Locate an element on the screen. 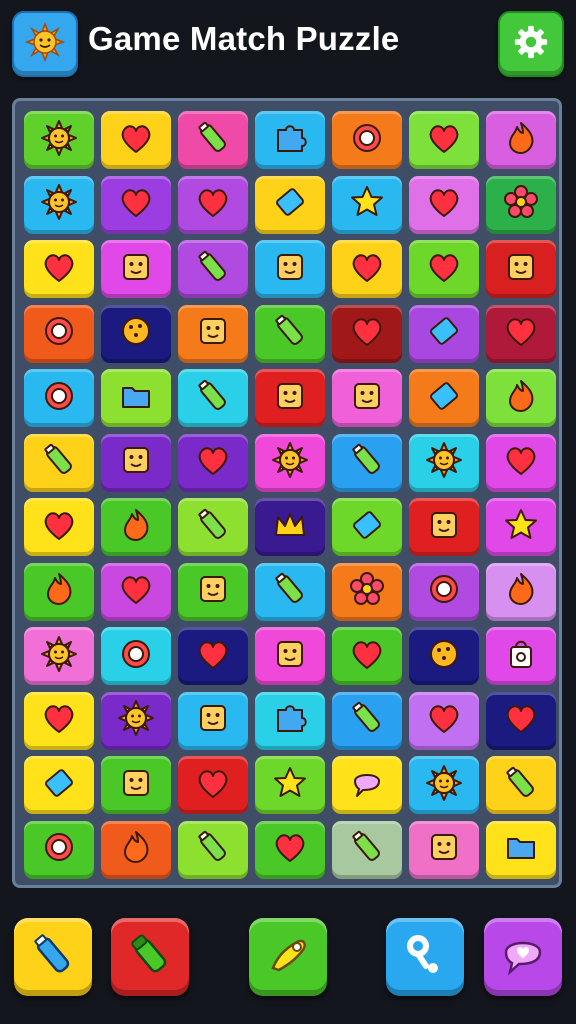 The image size is (576, 1024). tile-r3-c3 is located at coordinates (213, 269).